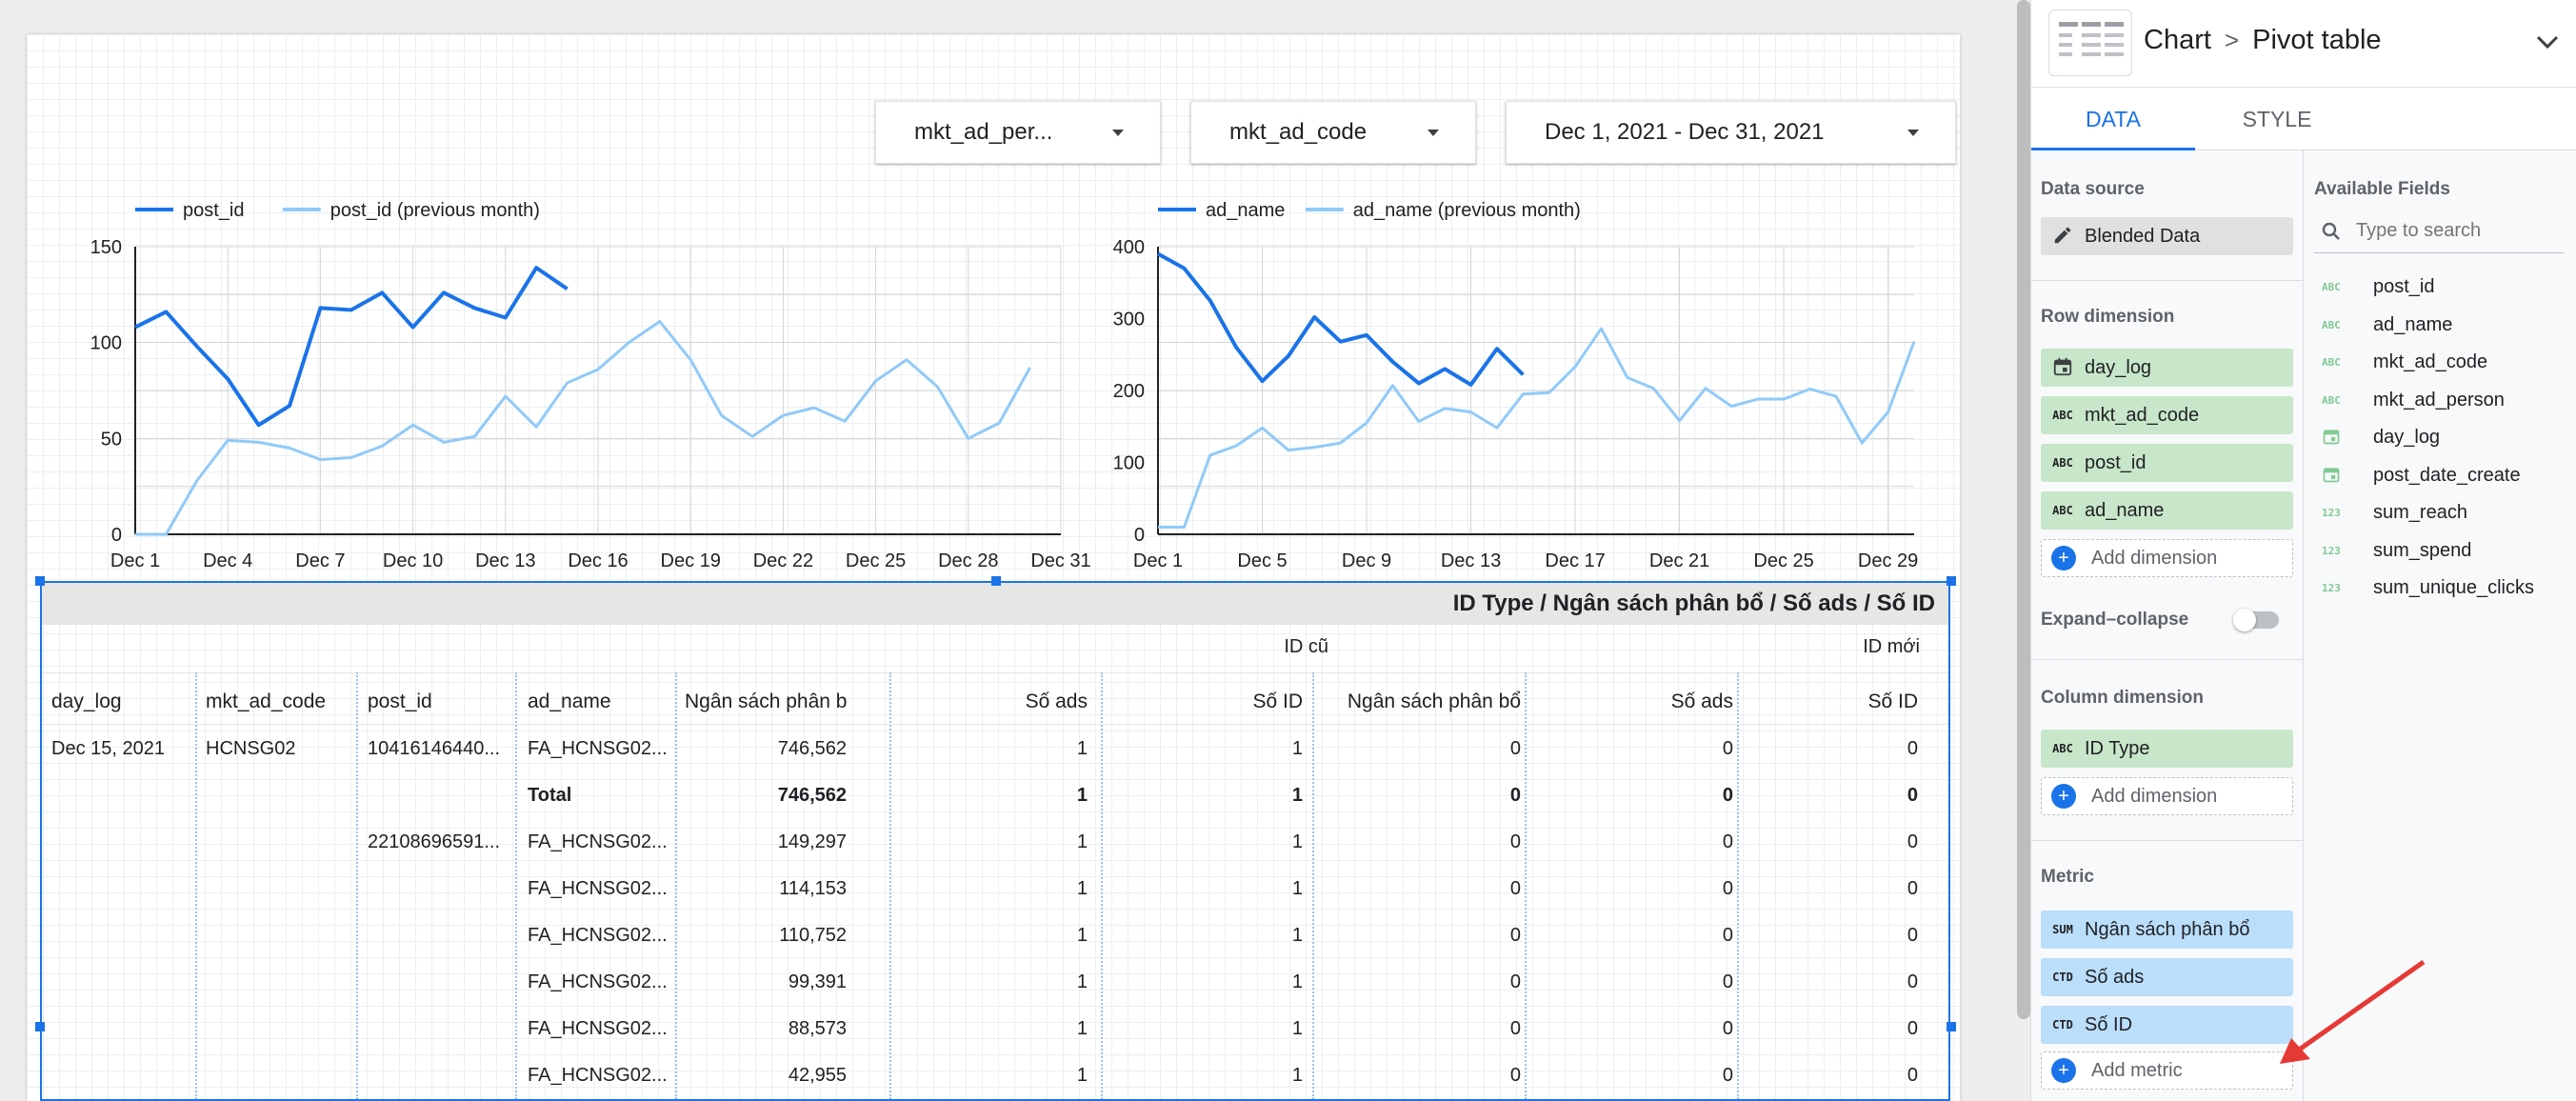  I want to click on breadcrumb-root: Chart, so click(2177, 40).